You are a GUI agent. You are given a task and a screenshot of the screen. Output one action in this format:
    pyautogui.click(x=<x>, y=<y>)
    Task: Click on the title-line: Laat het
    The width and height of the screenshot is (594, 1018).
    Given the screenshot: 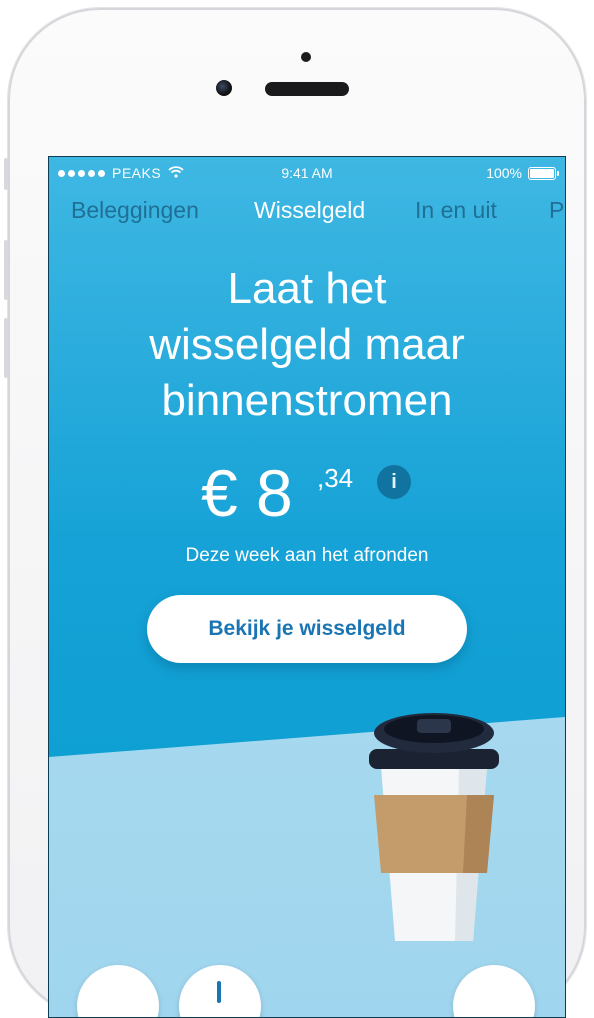 What is the action you would take?
    pyautogui.click(x=307, y=288)
    